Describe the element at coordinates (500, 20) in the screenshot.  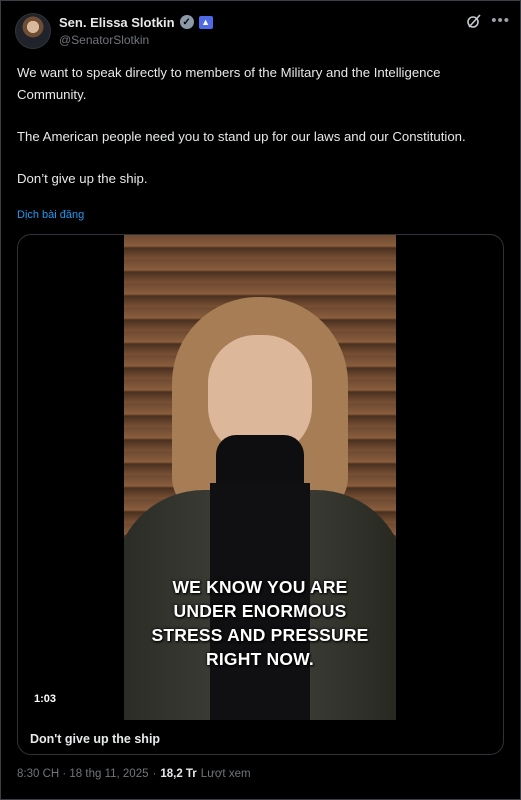
I see `more-options-icon: •••` at that location.